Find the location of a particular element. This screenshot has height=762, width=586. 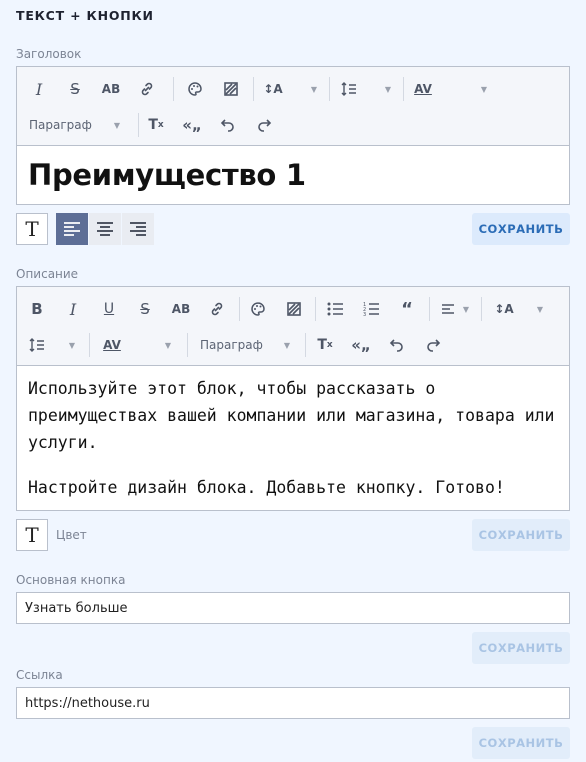

heading-toolbar: I S AB ↕A ▼ ▼ AV ▼ Параграф ▼ Tx «„ is located at coordinates (293, 106).